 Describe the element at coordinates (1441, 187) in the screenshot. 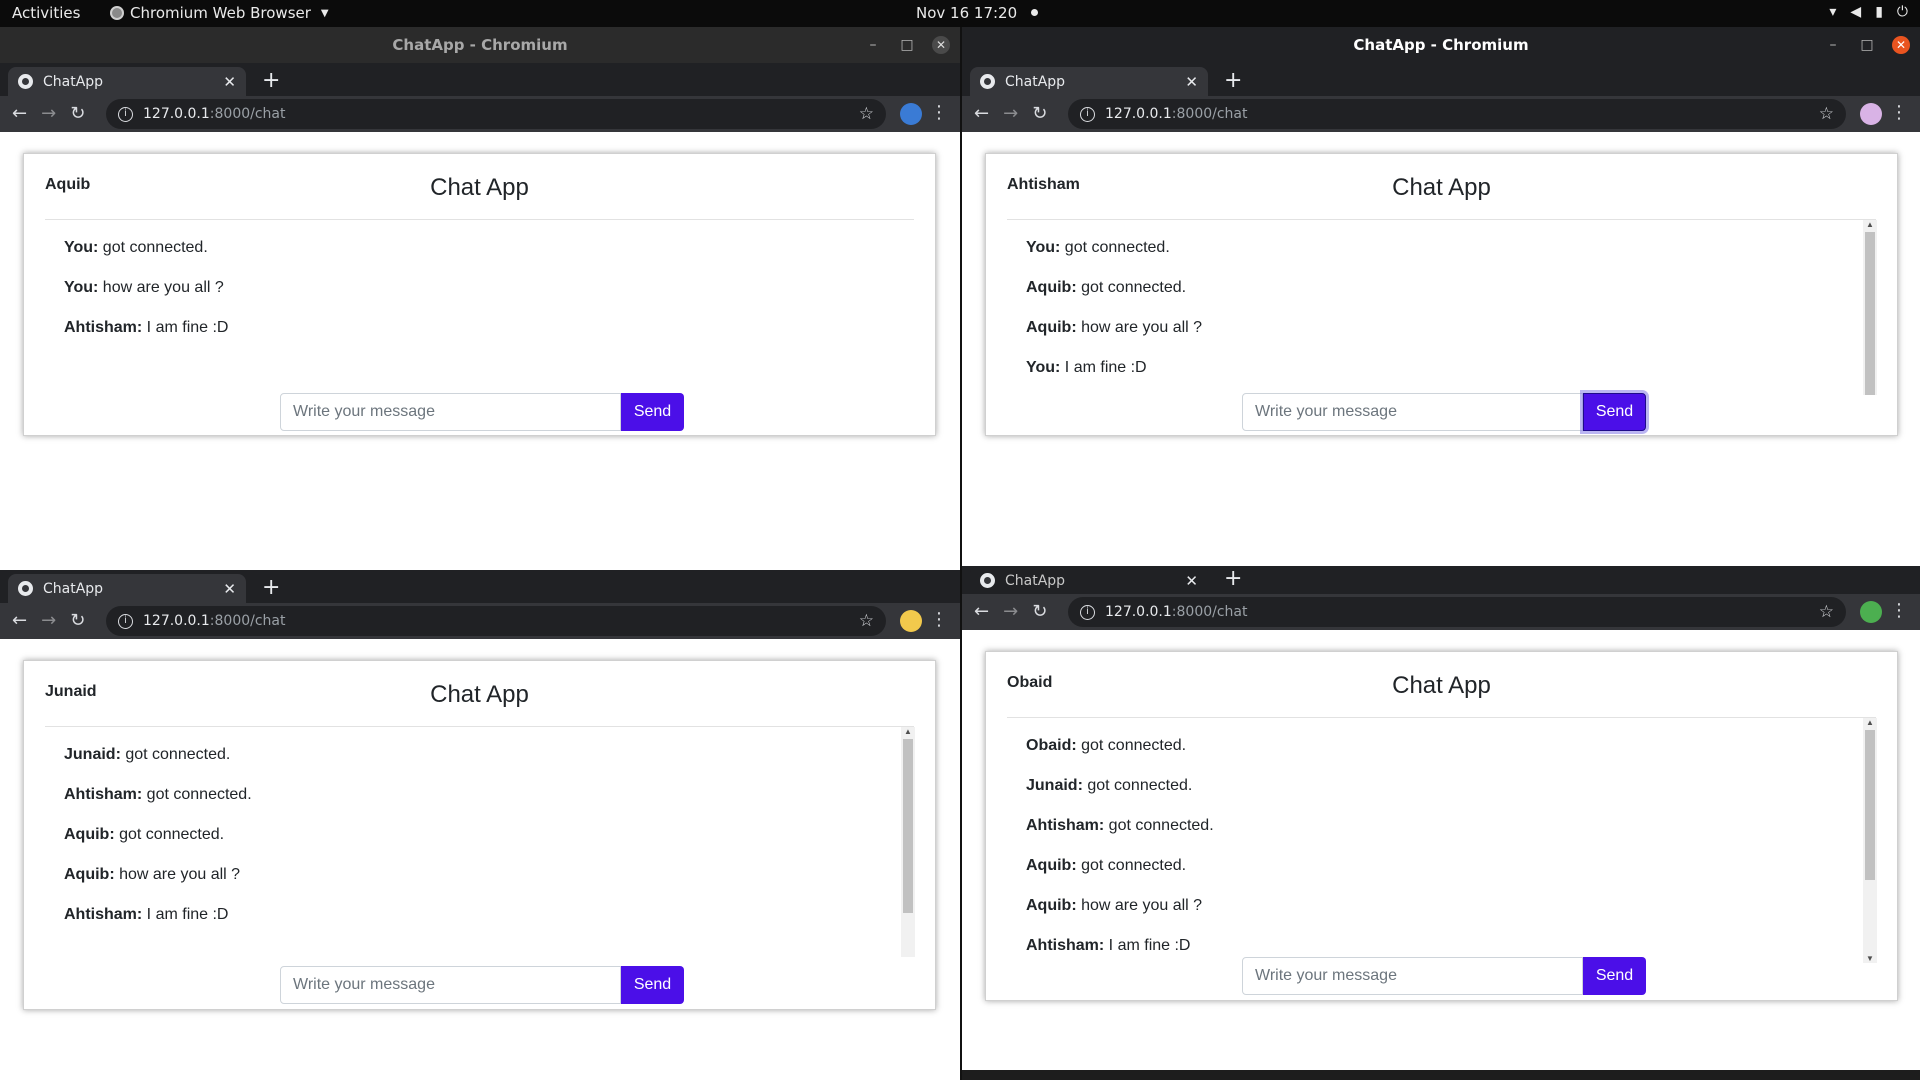

I see `chat-header: Ahtisham Chat App` at that location.